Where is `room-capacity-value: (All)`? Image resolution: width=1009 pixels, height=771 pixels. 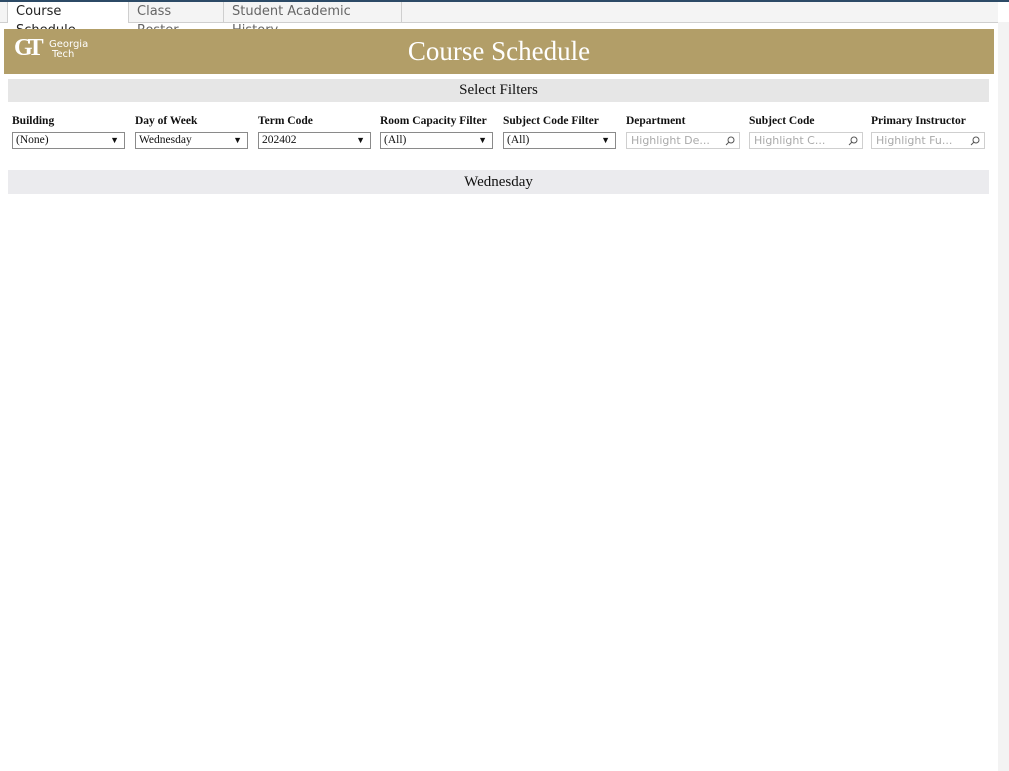
room-capacity-value: (All) is located at coordinates (395, 140).